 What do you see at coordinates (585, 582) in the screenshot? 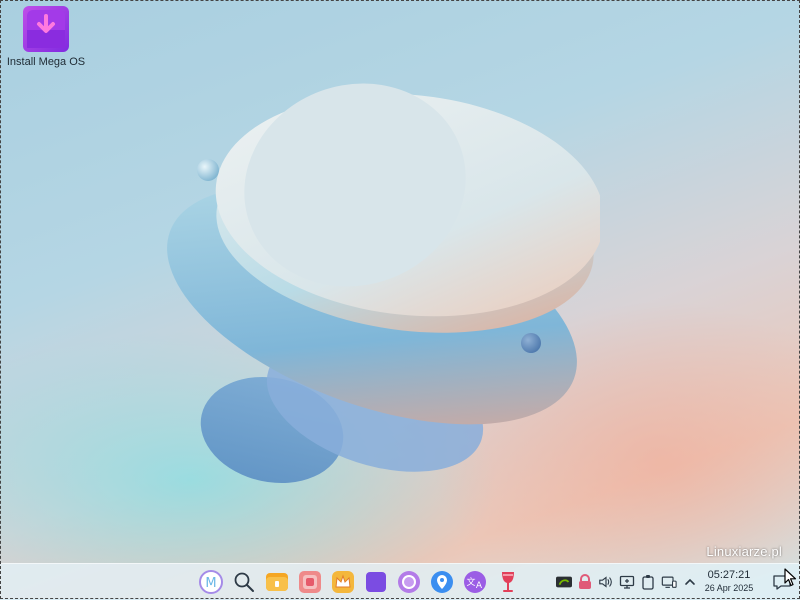
I see `lock-icon` at bounding box center [585, 582].